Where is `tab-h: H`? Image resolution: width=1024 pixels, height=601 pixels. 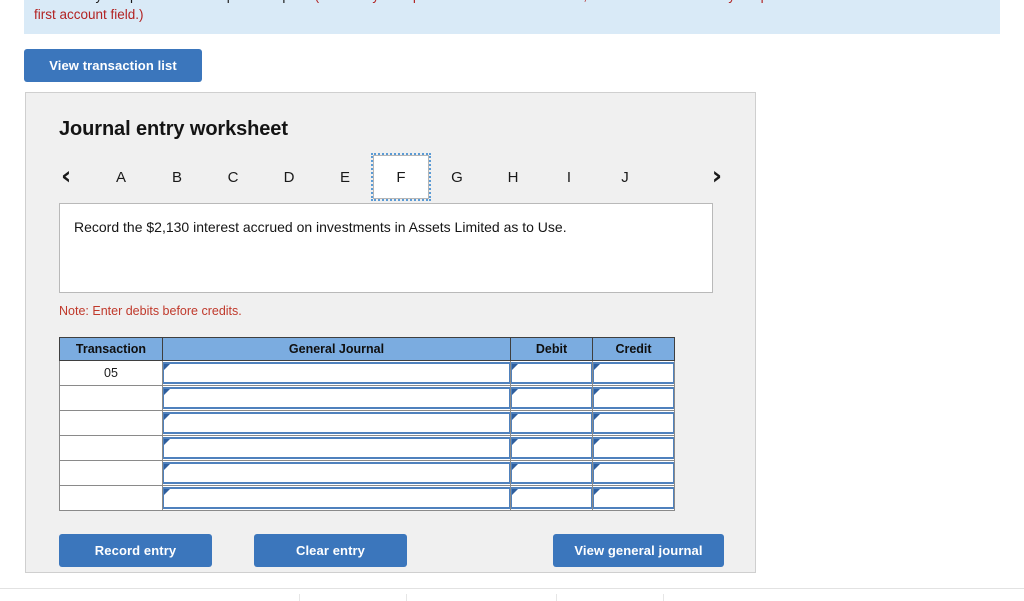
tab-h: H is located at coordinates (513, 177).